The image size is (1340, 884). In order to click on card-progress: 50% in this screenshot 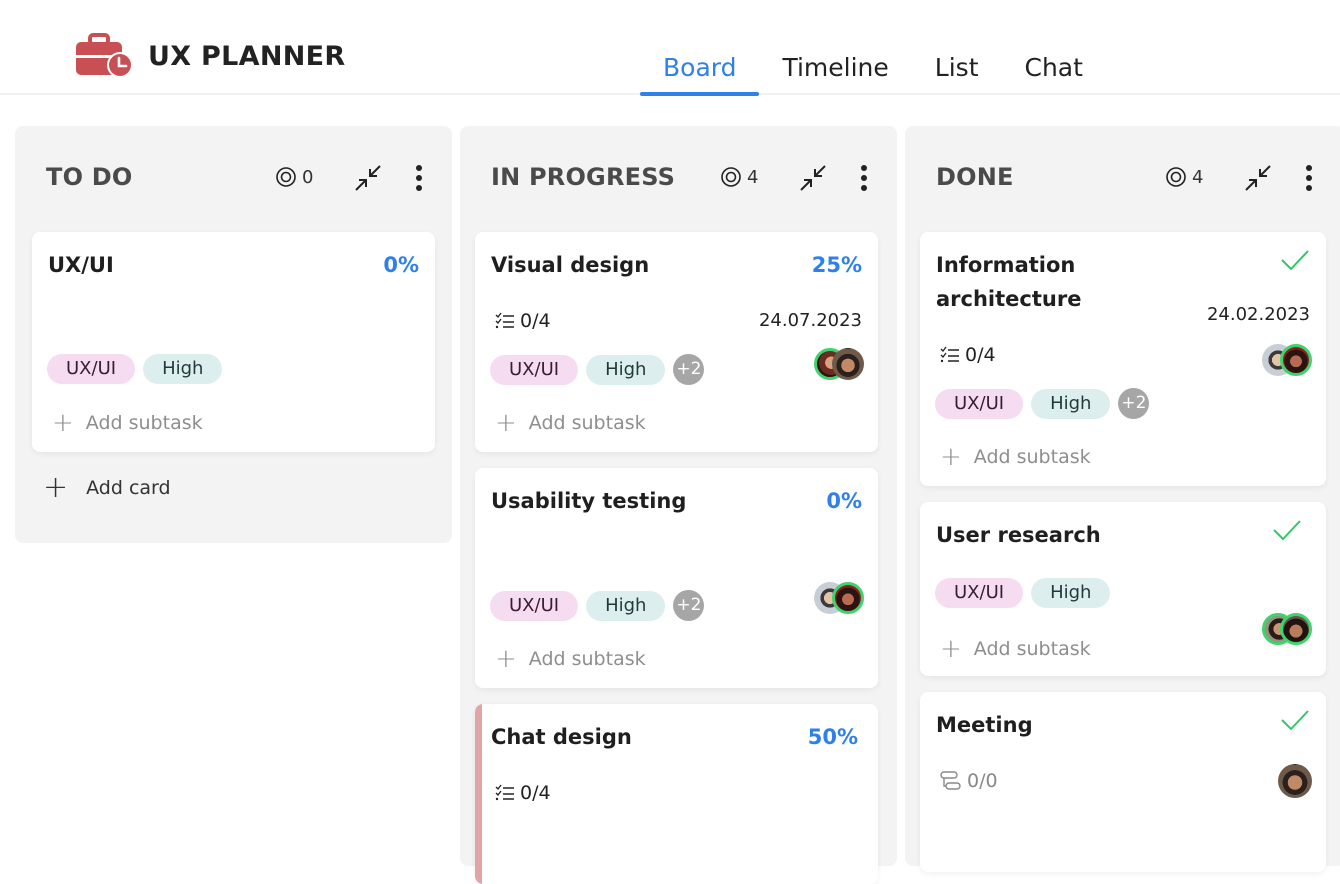, I will do `click(832, 737)`.